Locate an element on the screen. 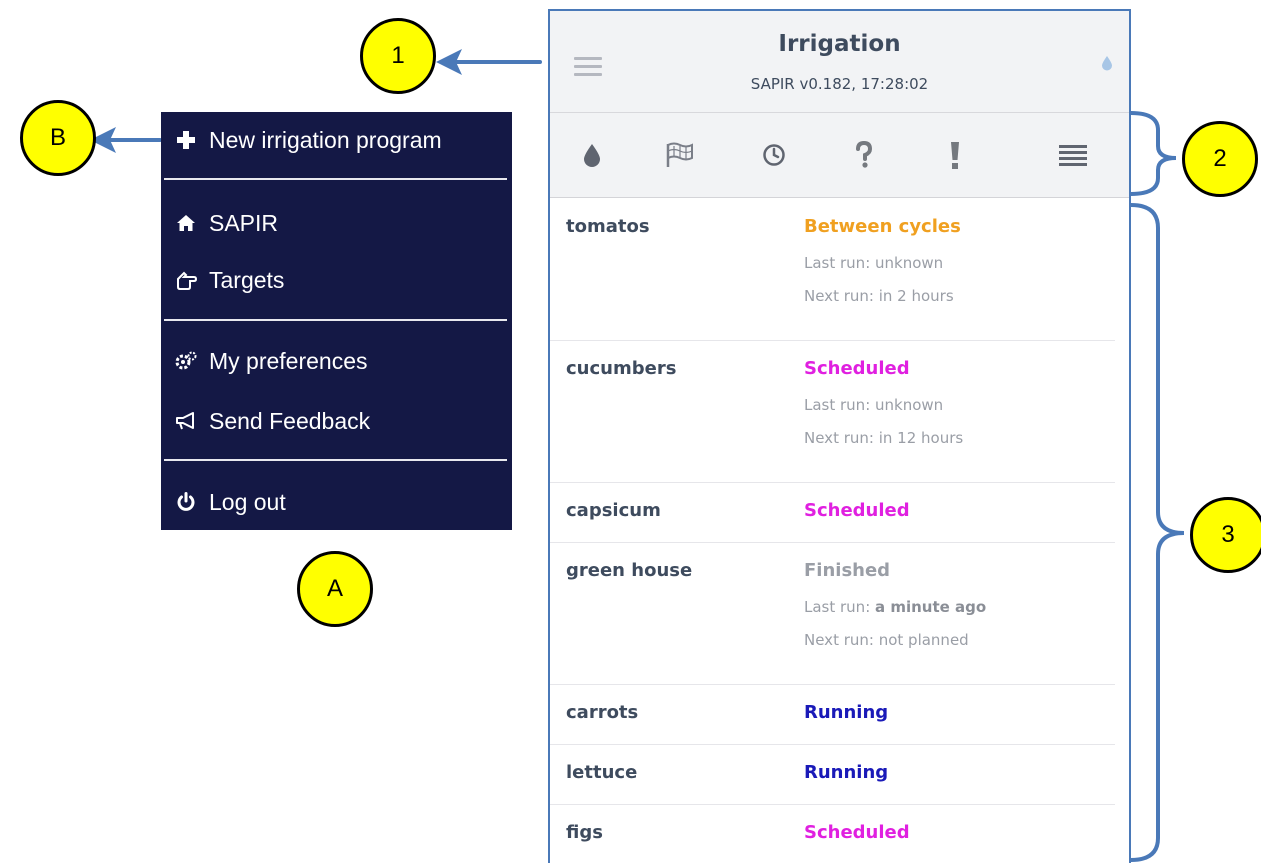 This screenshot has width=1261, height=863. list-icon is located at coordinates (1073, 155).